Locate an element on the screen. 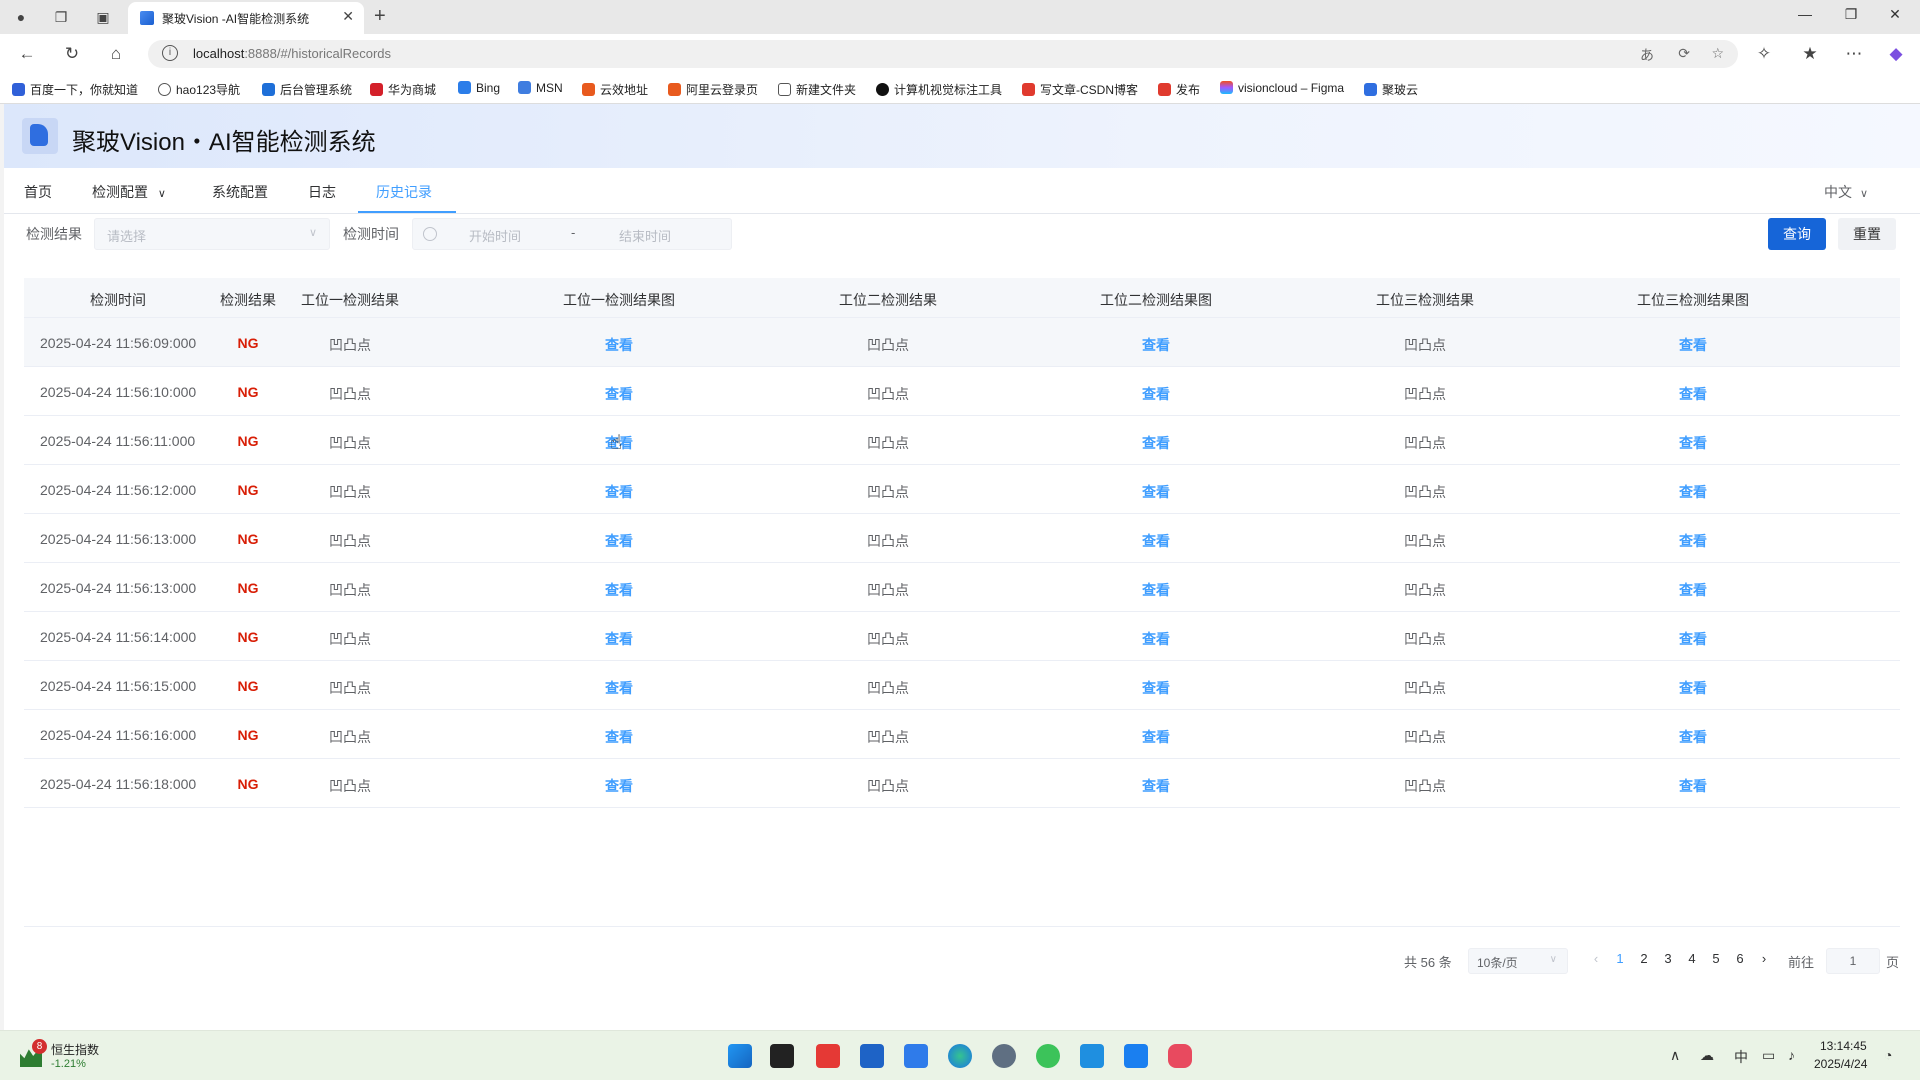  prev-page-icon: ‹ is located at coordinates (1596, 958).